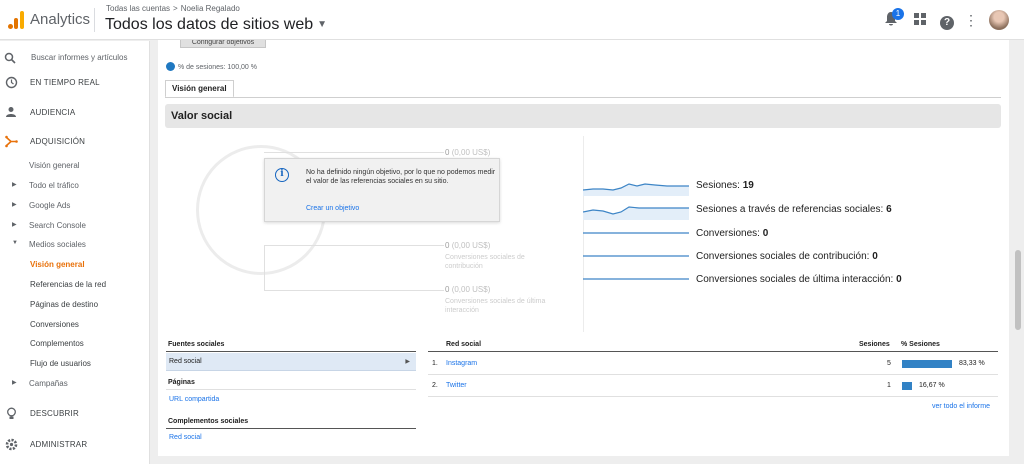 The image size is (1024, 464). What do you see at coordinates (54, 413) in the screenshot?
I see `sidebar-item-label: DESCUBRIR` at bounding box center [54, 413].